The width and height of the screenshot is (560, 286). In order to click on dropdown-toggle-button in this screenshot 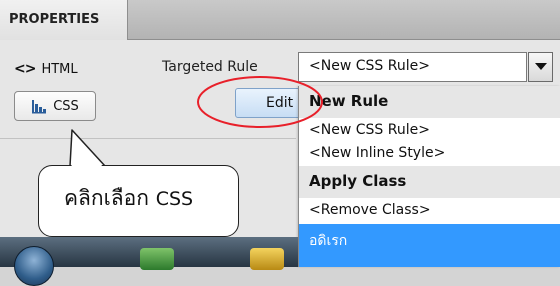, I will do `click(540, 67)`.